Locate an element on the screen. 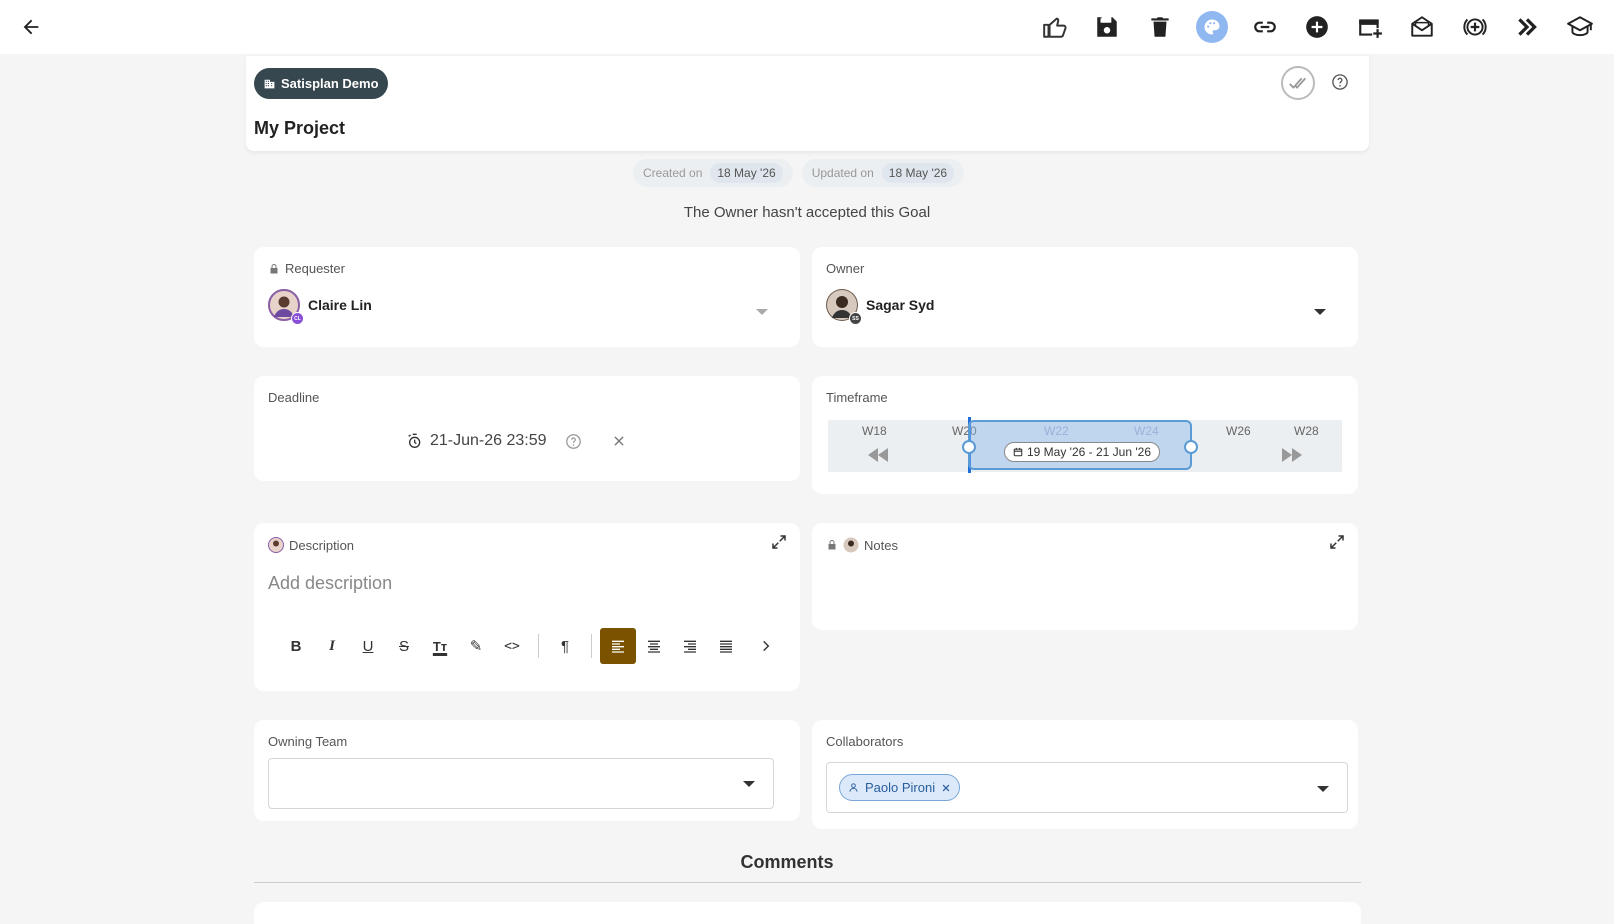 The image size is (1614, 924). timeframe-label: Timeframe is located at coordinates (857, 397).